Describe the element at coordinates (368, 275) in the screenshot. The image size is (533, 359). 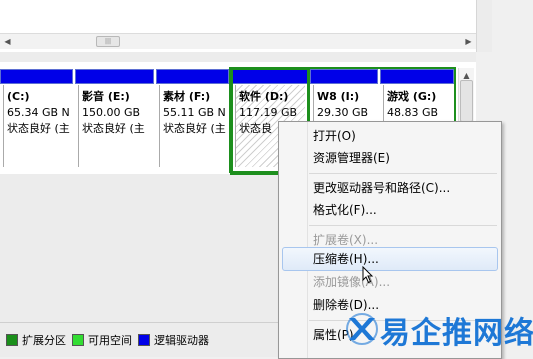
I see `mouse-pointer-icon` at that location.